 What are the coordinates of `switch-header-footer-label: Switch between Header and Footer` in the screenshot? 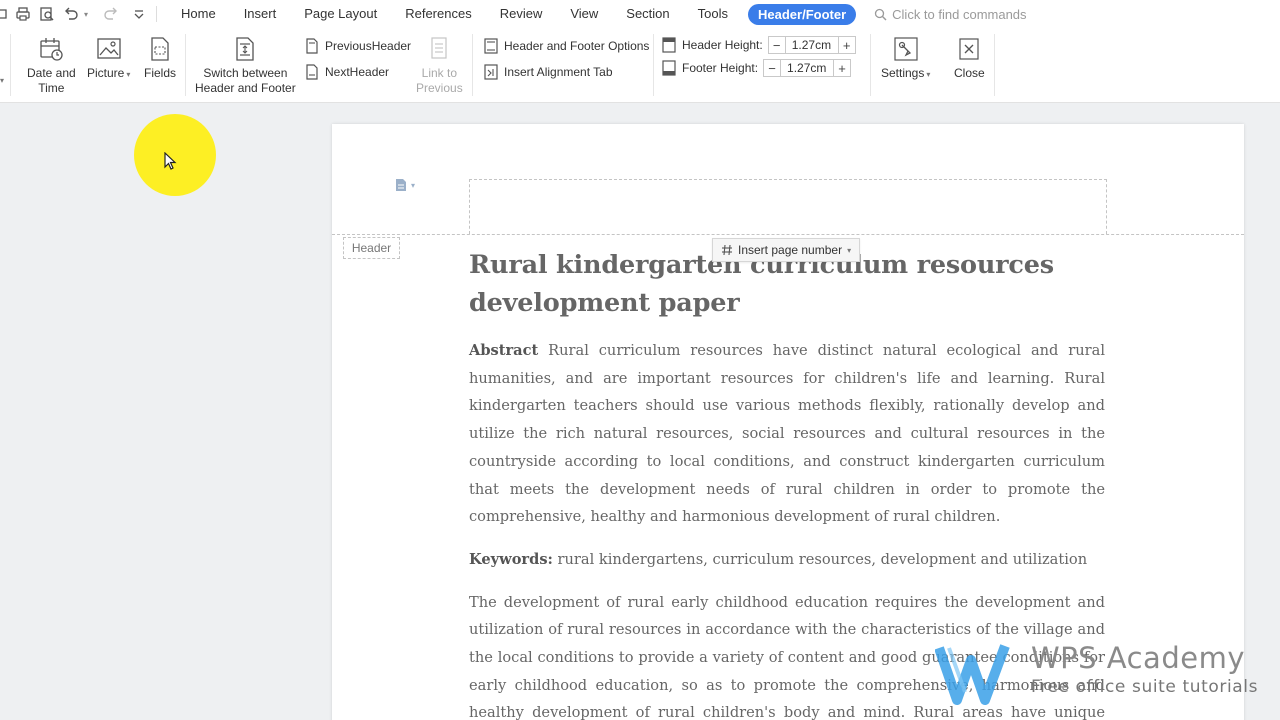 It's located at (245, 80).